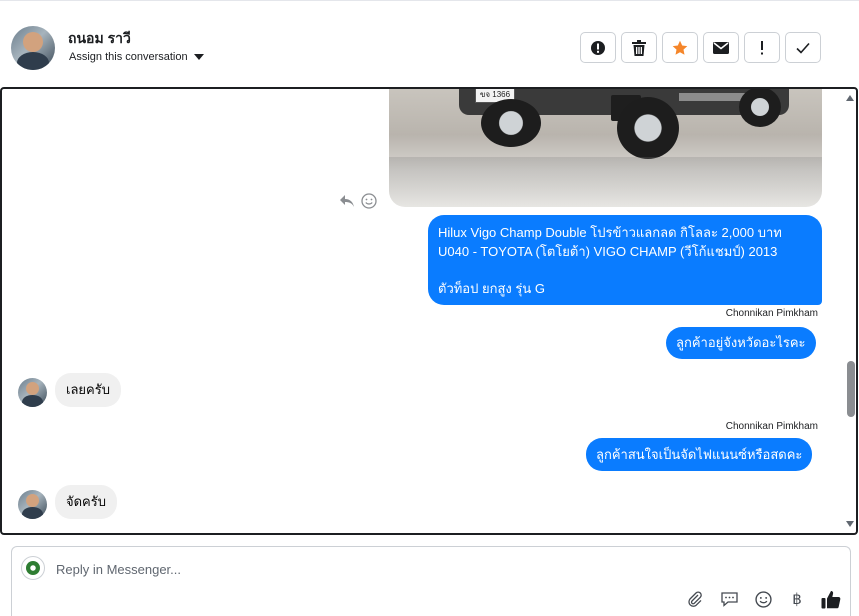  Describe the element at coordinates (86, 502) in the screenshot. I see `incoming-message-bubble: จัดครับ` at that location.